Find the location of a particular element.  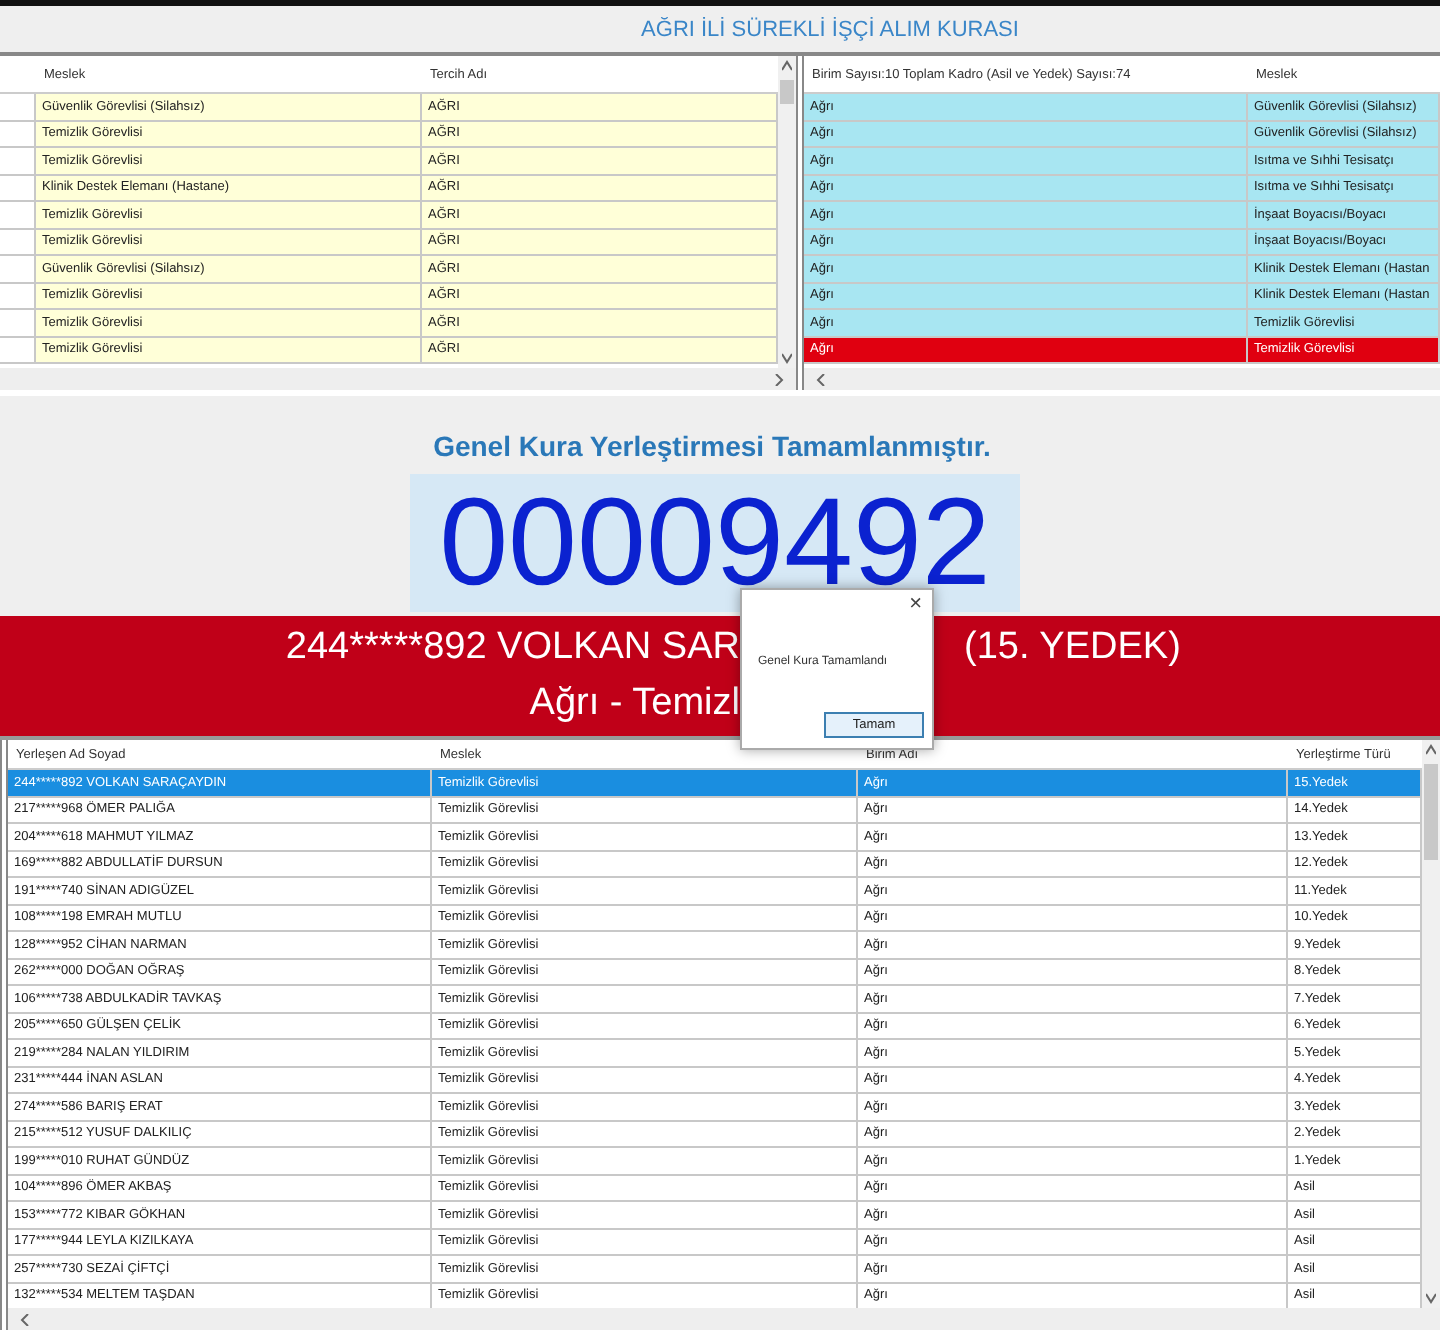

window-title: AĞRI İLİ SÜREKLİ İŞÇİ ALIM KURASI is located at coordinates (830, 29).